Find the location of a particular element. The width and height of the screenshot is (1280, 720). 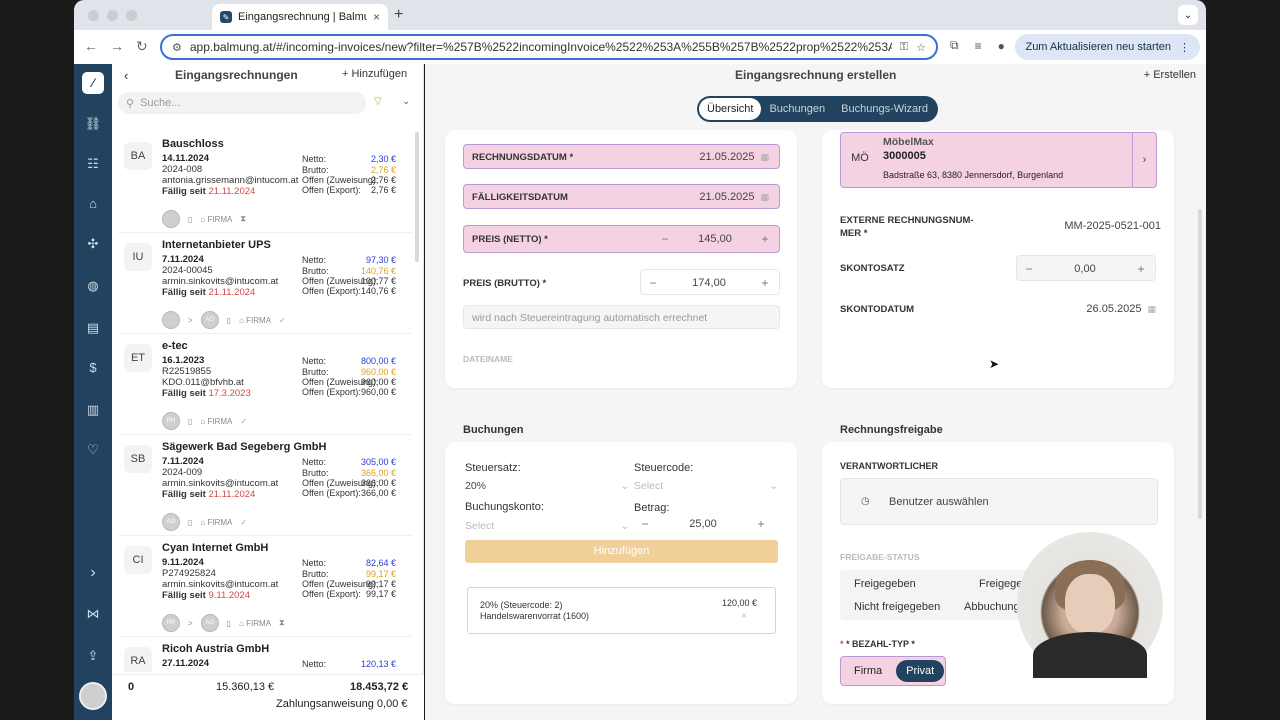

extensions-icon: ⧉ is located at coordinates (954, 45).